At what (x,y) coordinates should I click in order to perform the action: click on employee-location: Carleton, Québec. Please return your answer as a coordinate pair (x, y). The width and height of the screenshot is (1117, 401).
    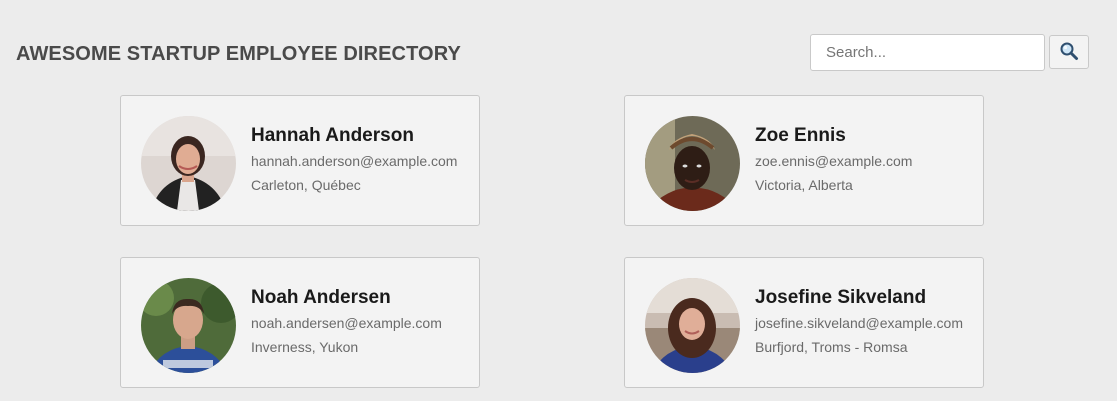
    Looking at the image, I should click on (306, 185).